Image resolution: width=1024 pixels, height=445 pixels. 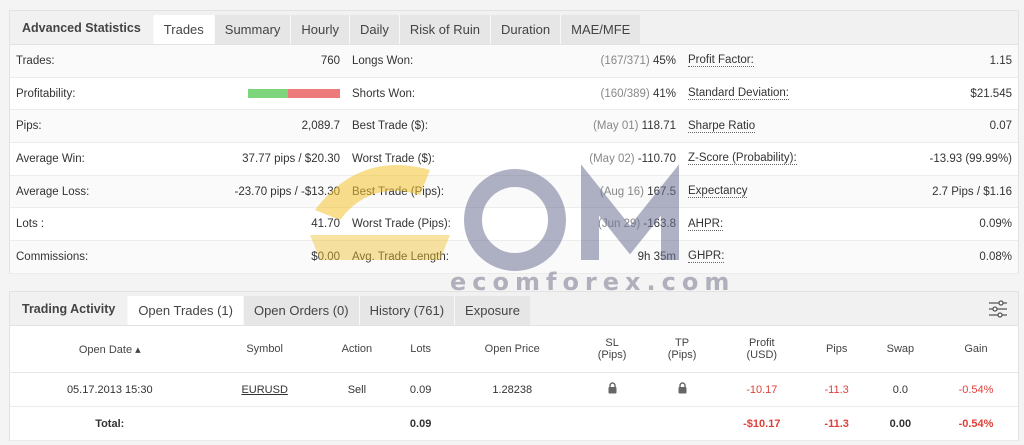 What do you see at coordinates (612, 349) in the screenshot?
I see `column-header: SL (Pips)` at bounding box center [612, 349].